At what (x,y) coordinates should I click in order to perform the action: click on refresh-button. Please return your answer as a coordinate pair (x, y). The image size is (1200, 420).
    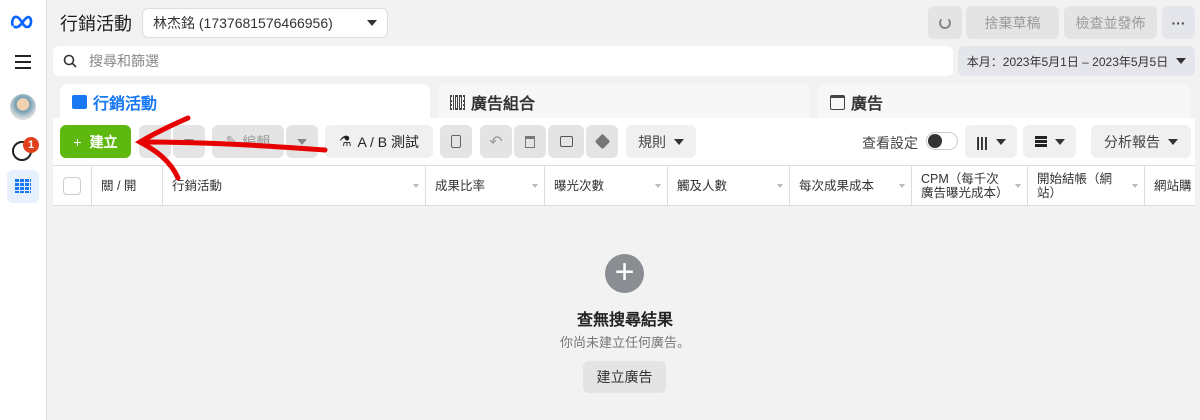
    Looking at the image, I should click on (945, 22).